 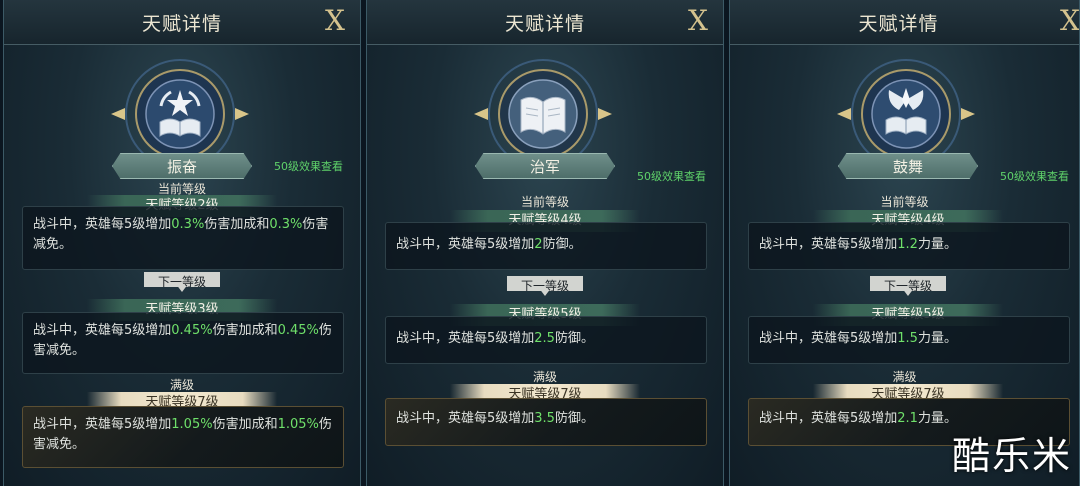 I want to click on talent-name: 治军, so click(x=544, y=167).